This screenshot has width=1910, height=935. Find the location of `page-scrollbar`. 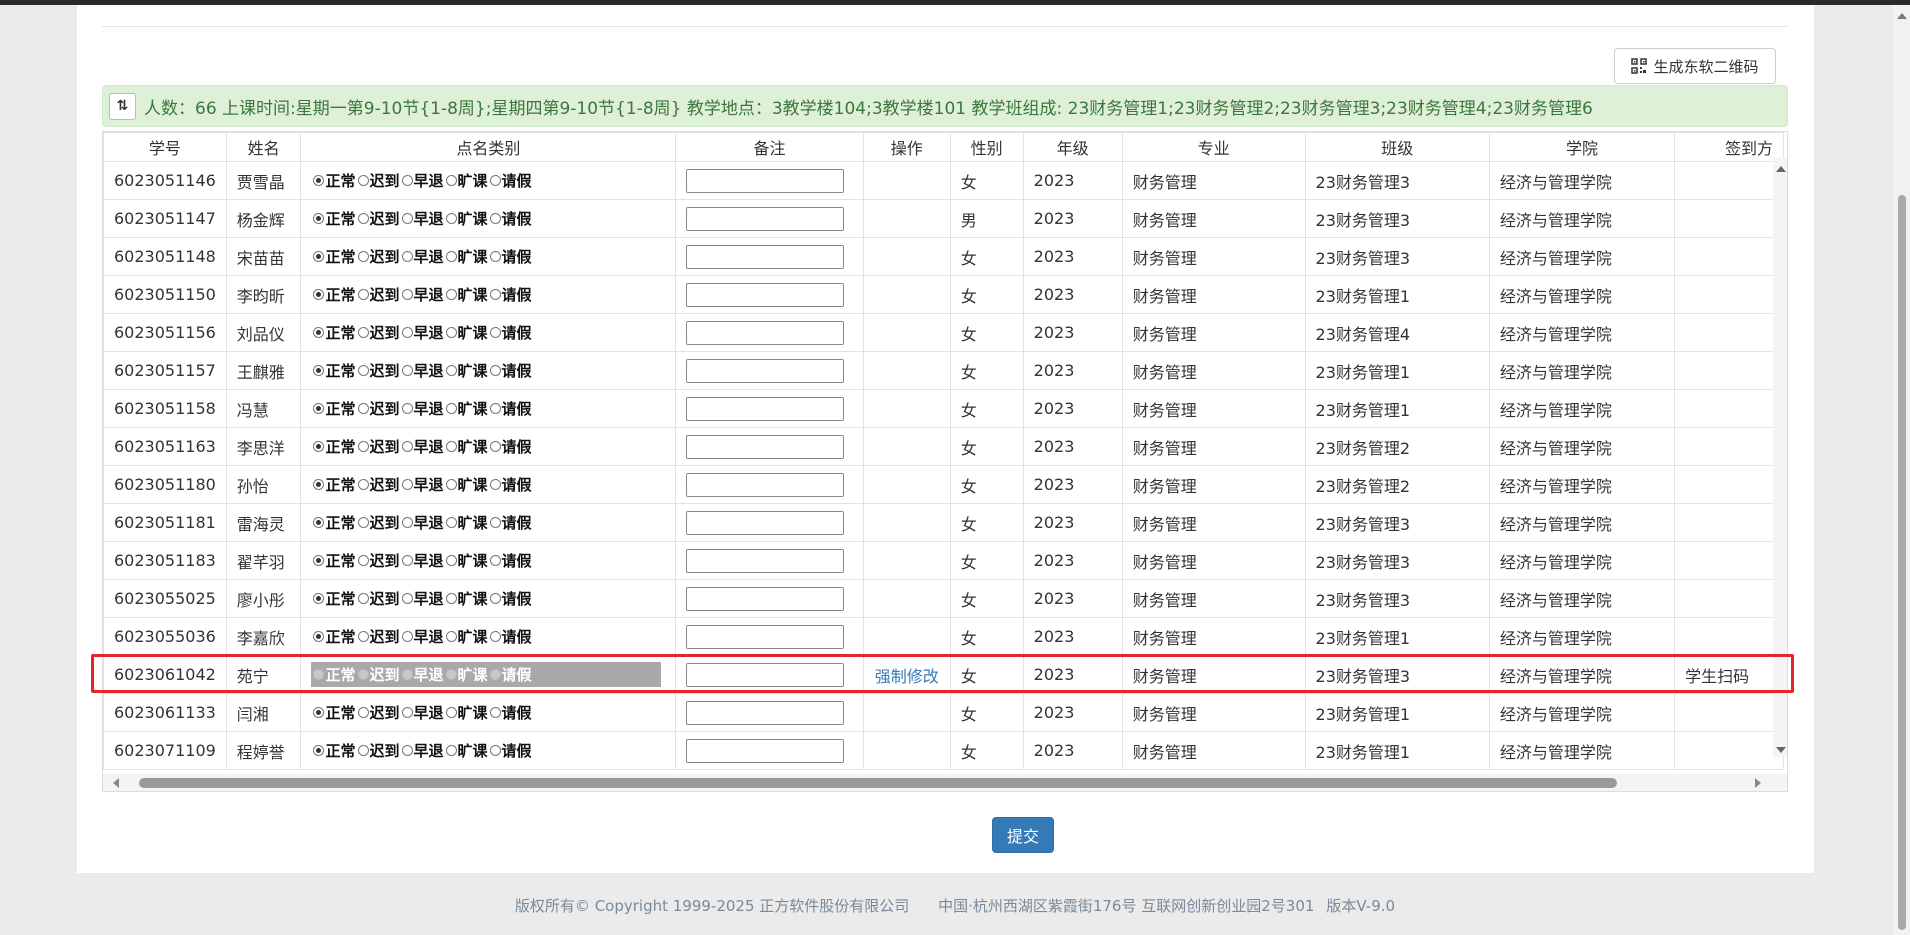

page-scrollbar is located at coordinates (1901, 470).